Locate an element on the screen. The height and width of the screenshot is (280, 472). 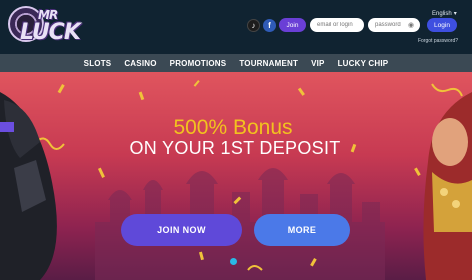
nav-item-vip: VIP is located at coordinates (318, 63).